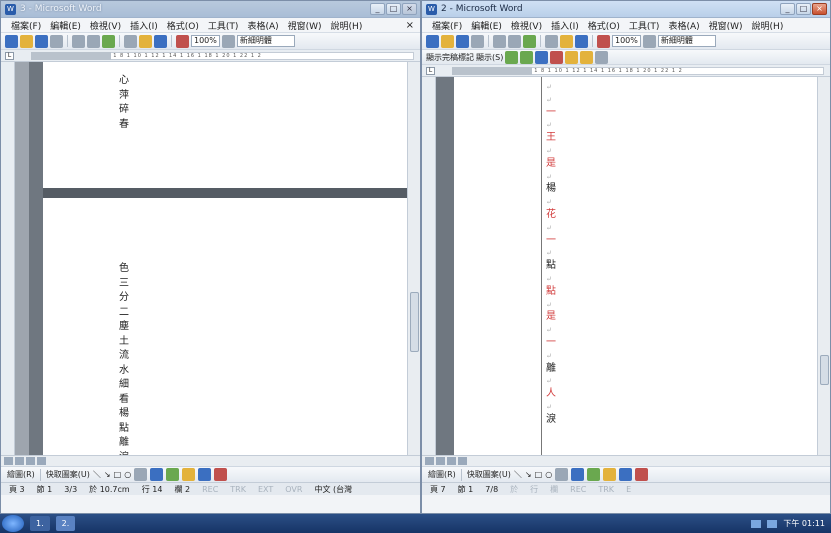  I want to click on accept-change-icon, so click(542, 57).